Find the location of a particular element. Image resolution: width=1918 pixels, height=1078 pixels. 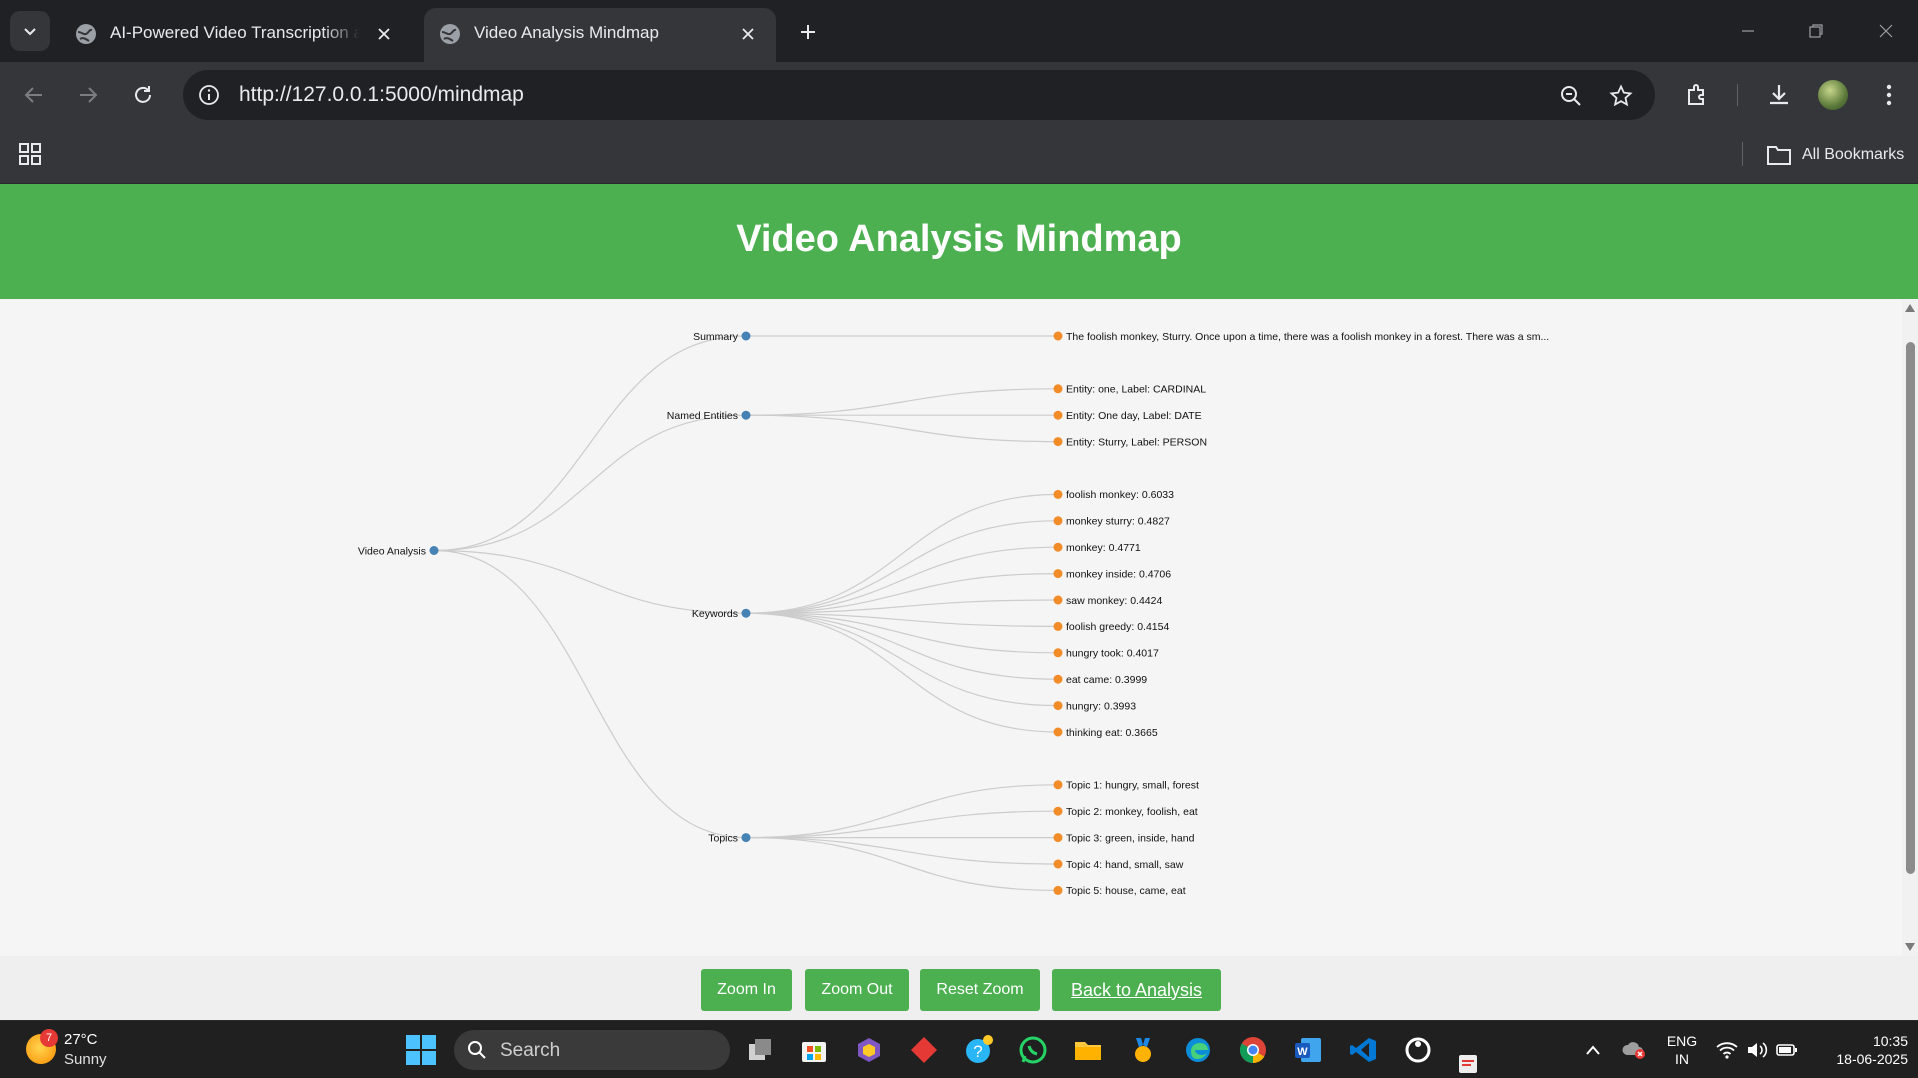

task-view-icon is located at coordinates (760, 1050).